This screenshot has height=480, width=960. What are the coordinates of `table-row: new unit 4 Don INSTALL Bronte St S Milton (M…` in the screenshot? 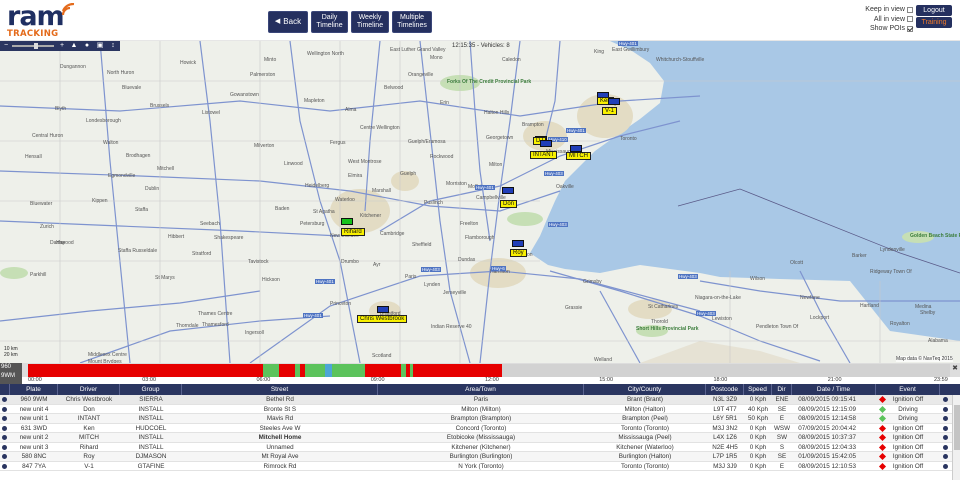 It's located at (480, 409).